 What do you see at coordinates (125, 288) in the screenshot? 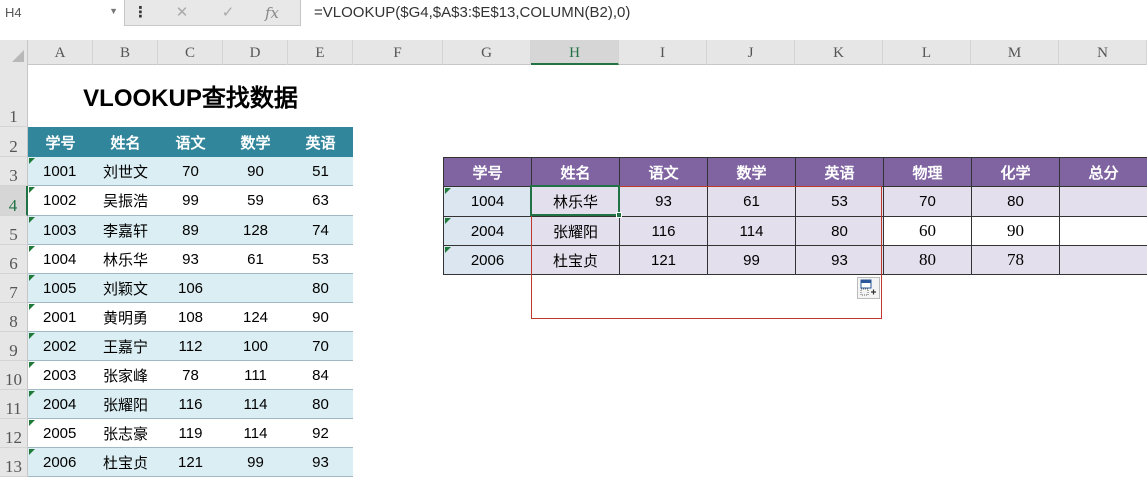
I see `left-table-cell: 刘颖文` at bounding box center [125, 288].